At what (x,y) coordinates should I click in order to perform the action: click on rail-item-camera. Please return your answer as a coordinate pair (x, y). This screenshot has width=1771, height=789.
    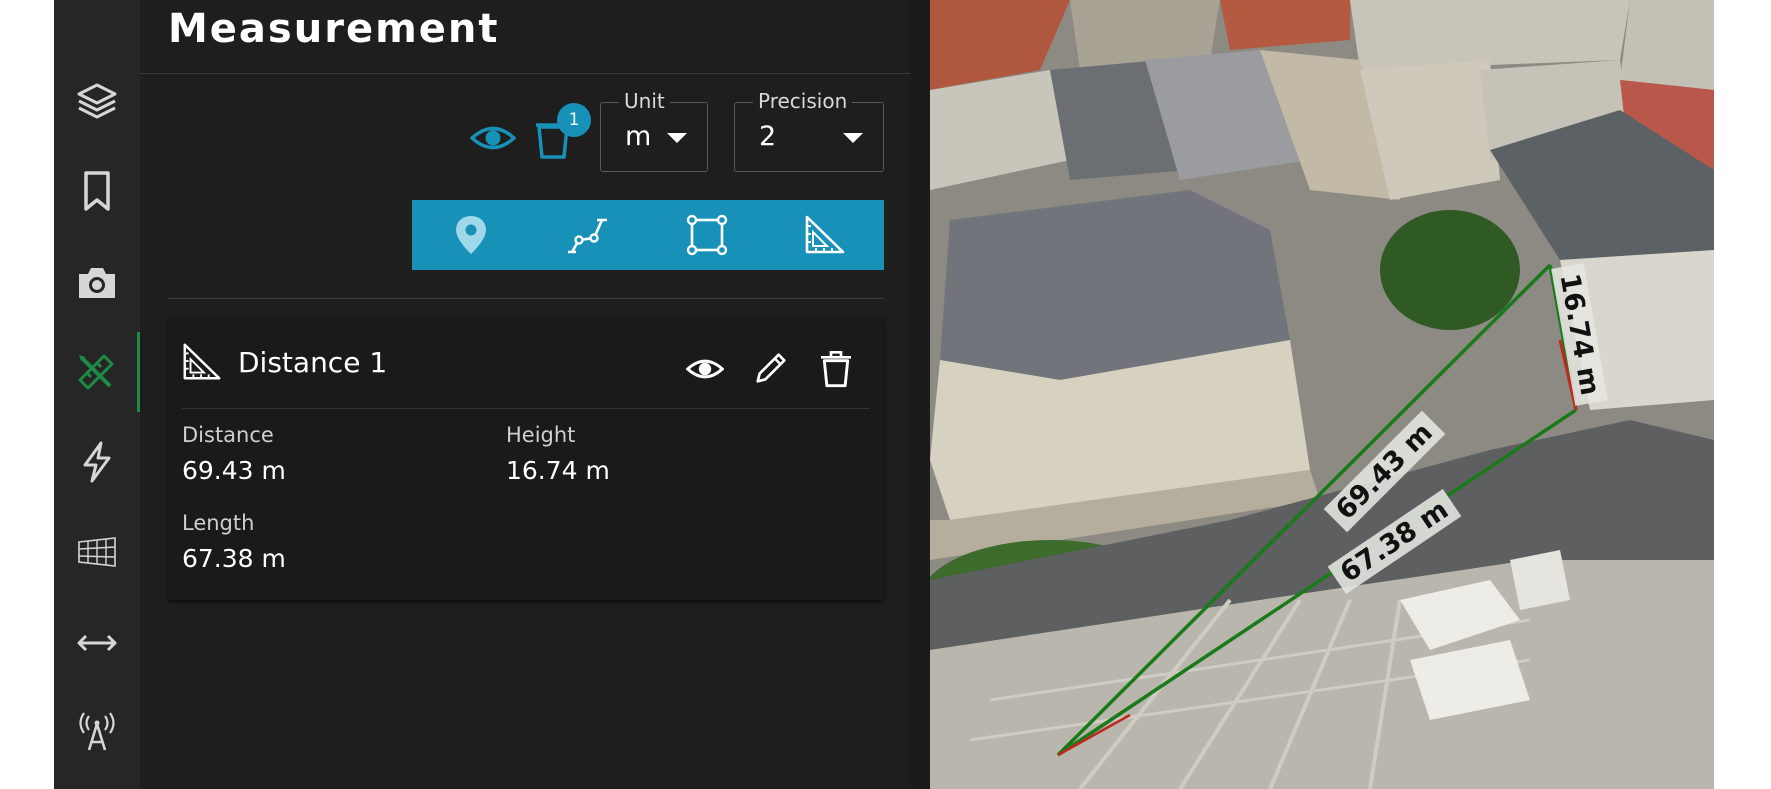
    Looking at the image, I should click on (97, 282).